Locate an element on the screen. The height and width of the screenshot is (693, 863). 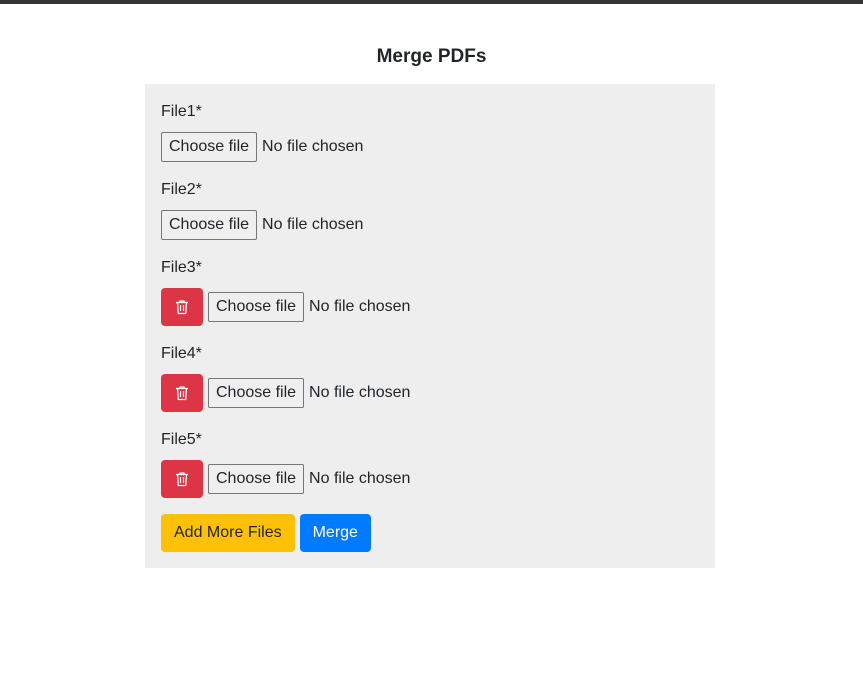
file1-choose-button: Choose file is located at coordinates (209, 147).